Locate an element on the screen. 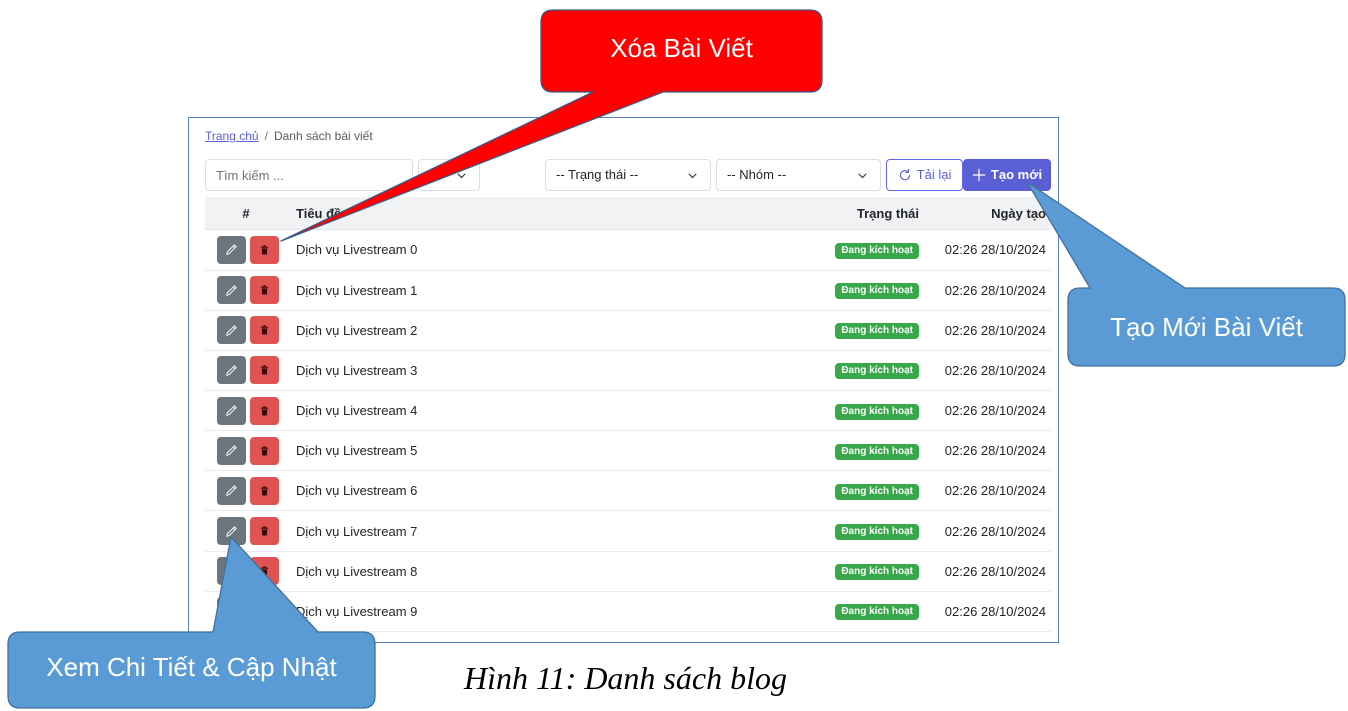 This screenshot has width=1348, height=711. status-filter-value: -- Trạng thái -- is located at coordinates (597, 174).